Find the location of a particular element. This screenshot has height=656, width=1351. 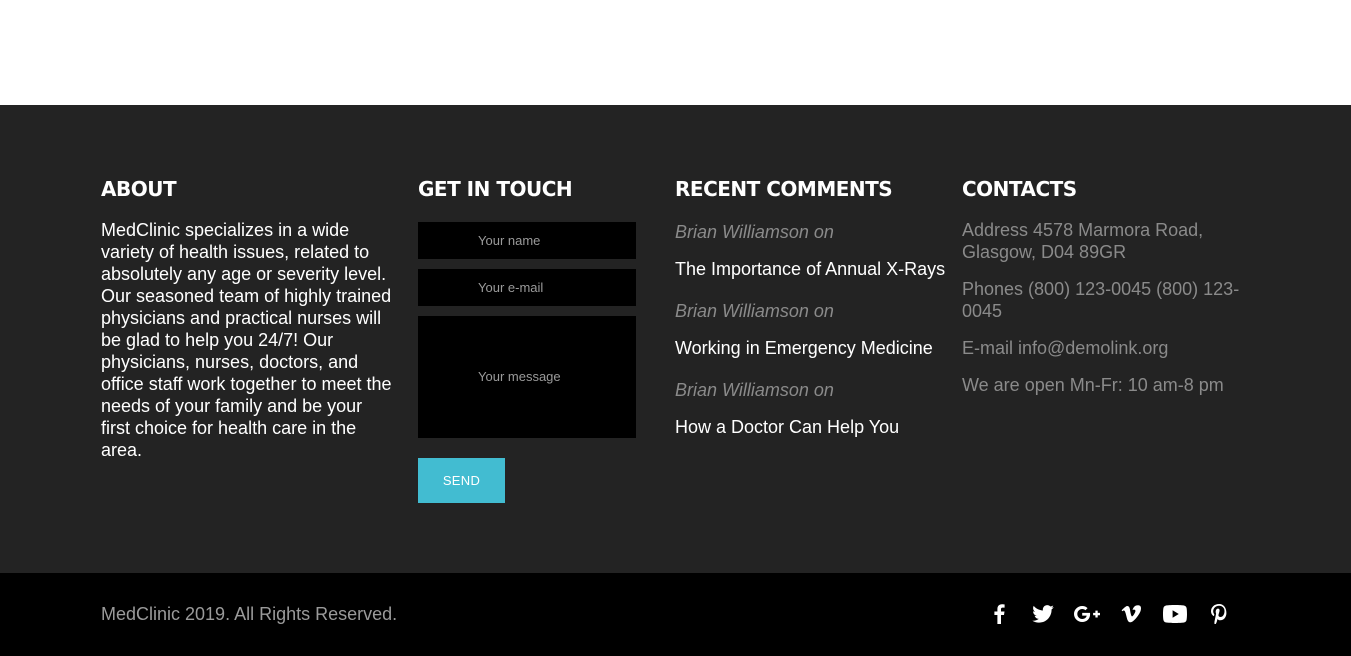

name-input is located at coordinates (527, 240).